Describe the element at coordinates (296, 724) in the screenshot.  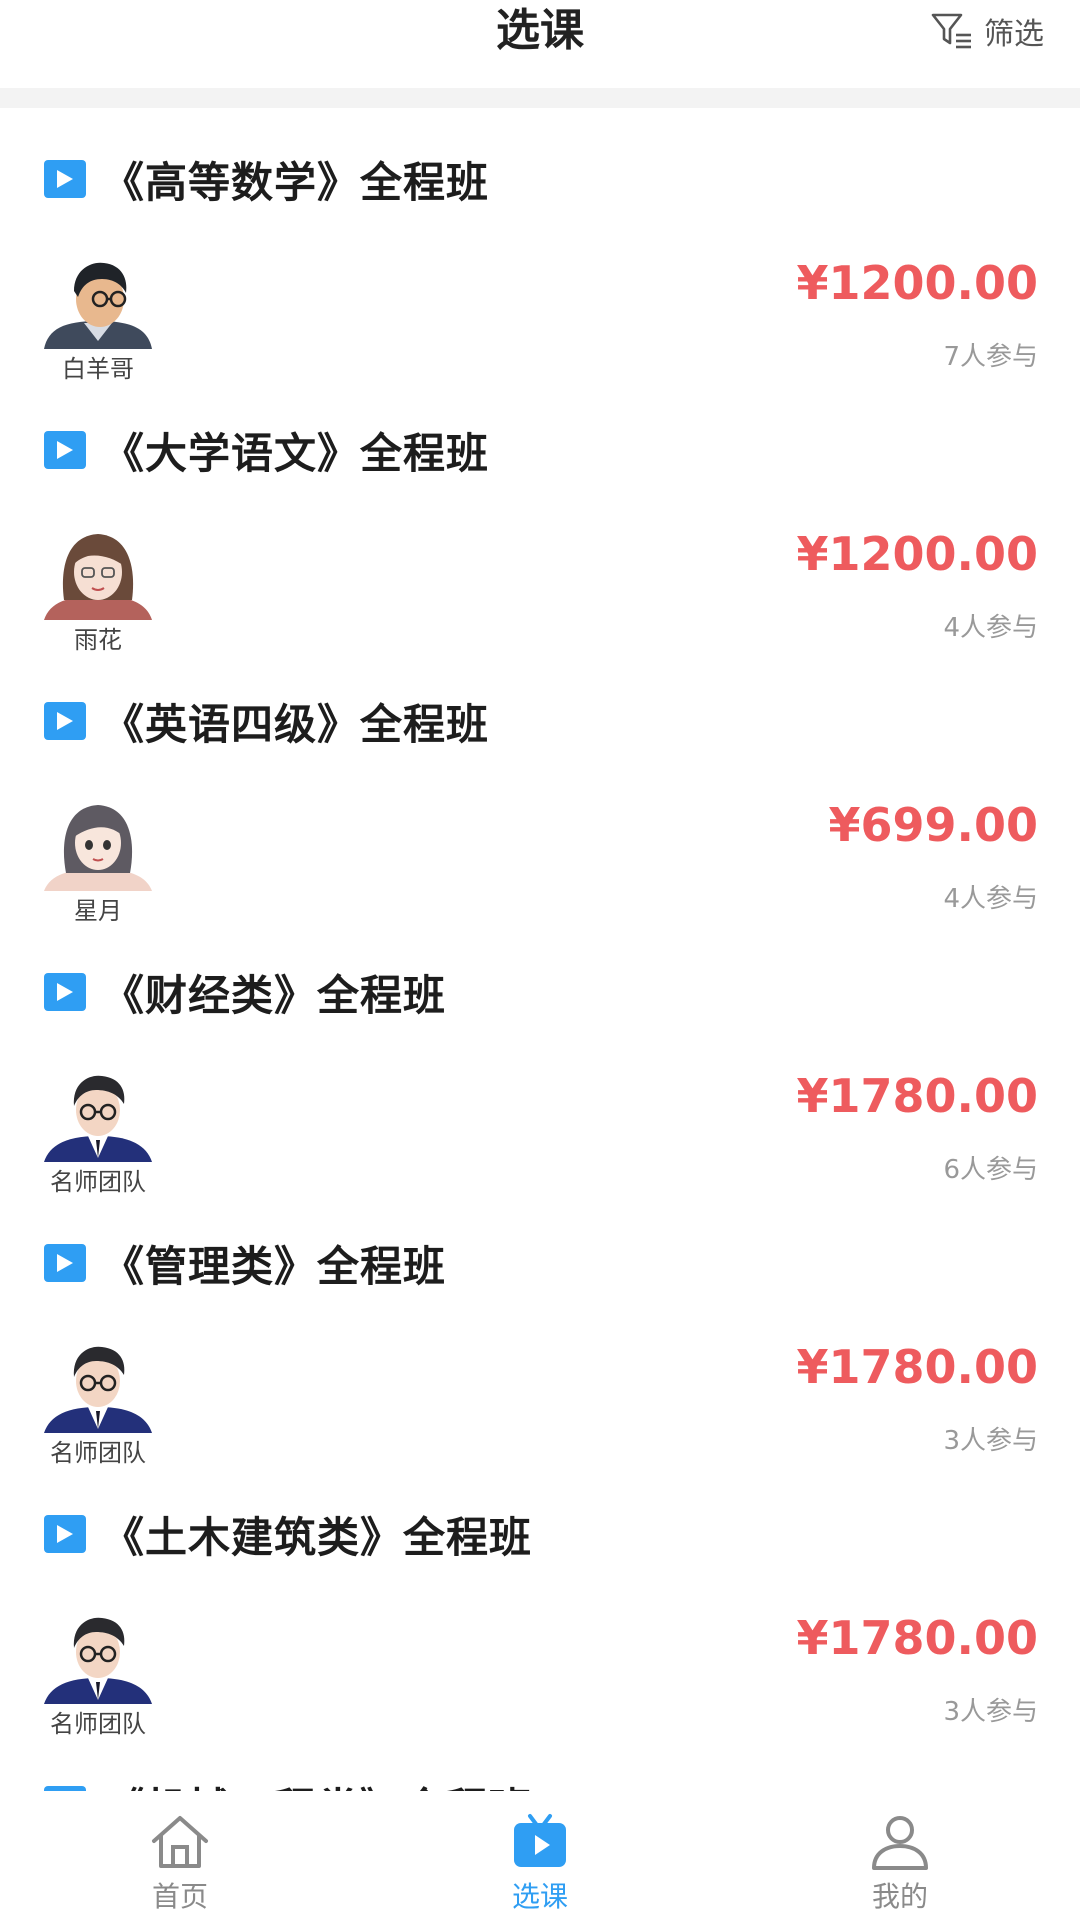
I see `course-title: 《英语四级》全程班` at that location.